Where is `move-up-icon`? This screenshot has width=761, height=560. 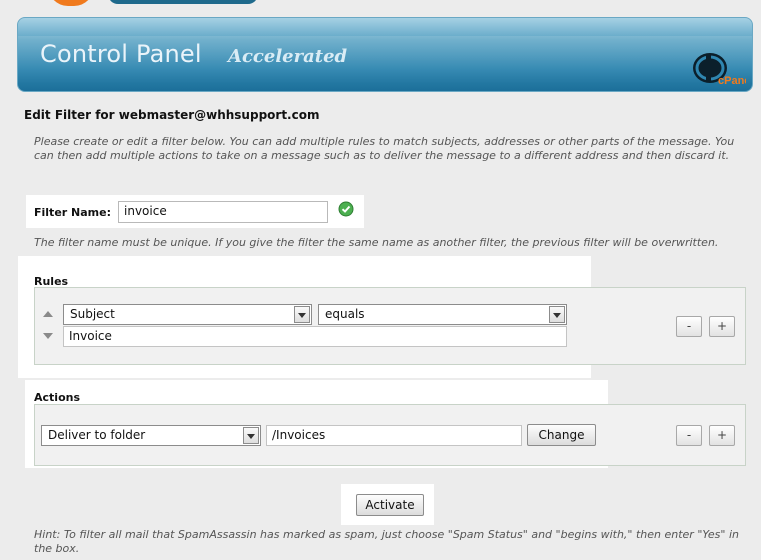
move-up-icon is located at coordinates (48, 314).